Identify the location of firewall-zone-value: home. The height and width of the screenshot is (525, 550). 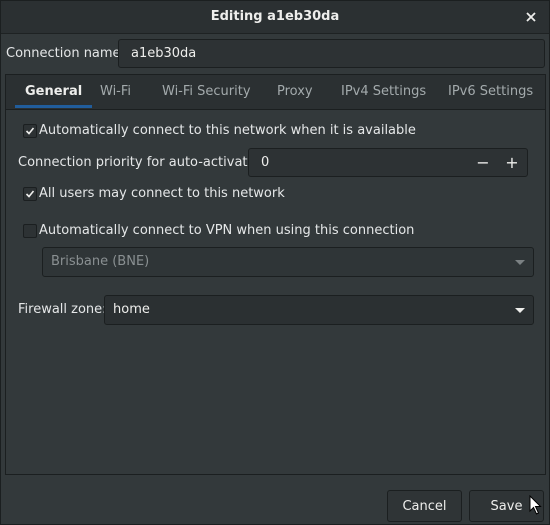
(131, 309).